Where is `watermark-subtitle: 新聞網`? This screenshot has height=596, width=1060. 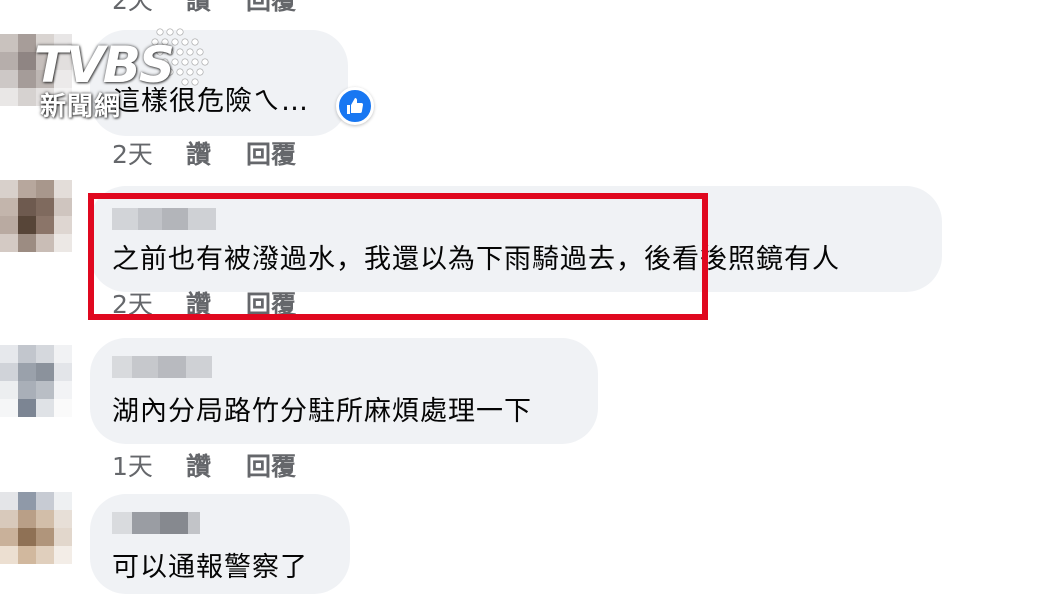
watermark-subtitle: 新聞網 is located at coordinates (81, 107).